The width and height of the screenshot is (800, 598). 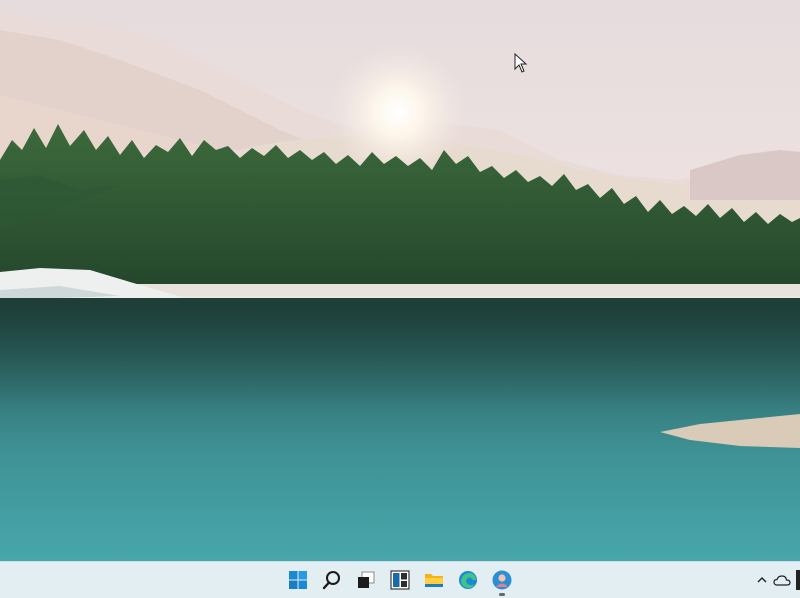 I want to click on edge-button, so click(x=468, y=580).